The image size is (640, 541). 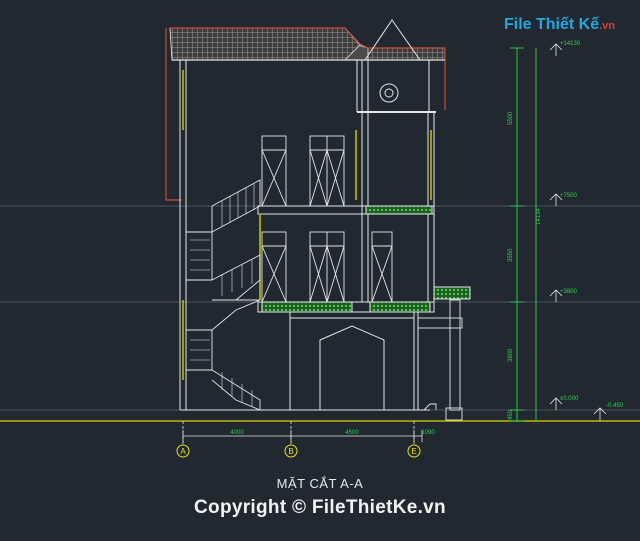 I want to click on roof, so click(x=305, y=110).